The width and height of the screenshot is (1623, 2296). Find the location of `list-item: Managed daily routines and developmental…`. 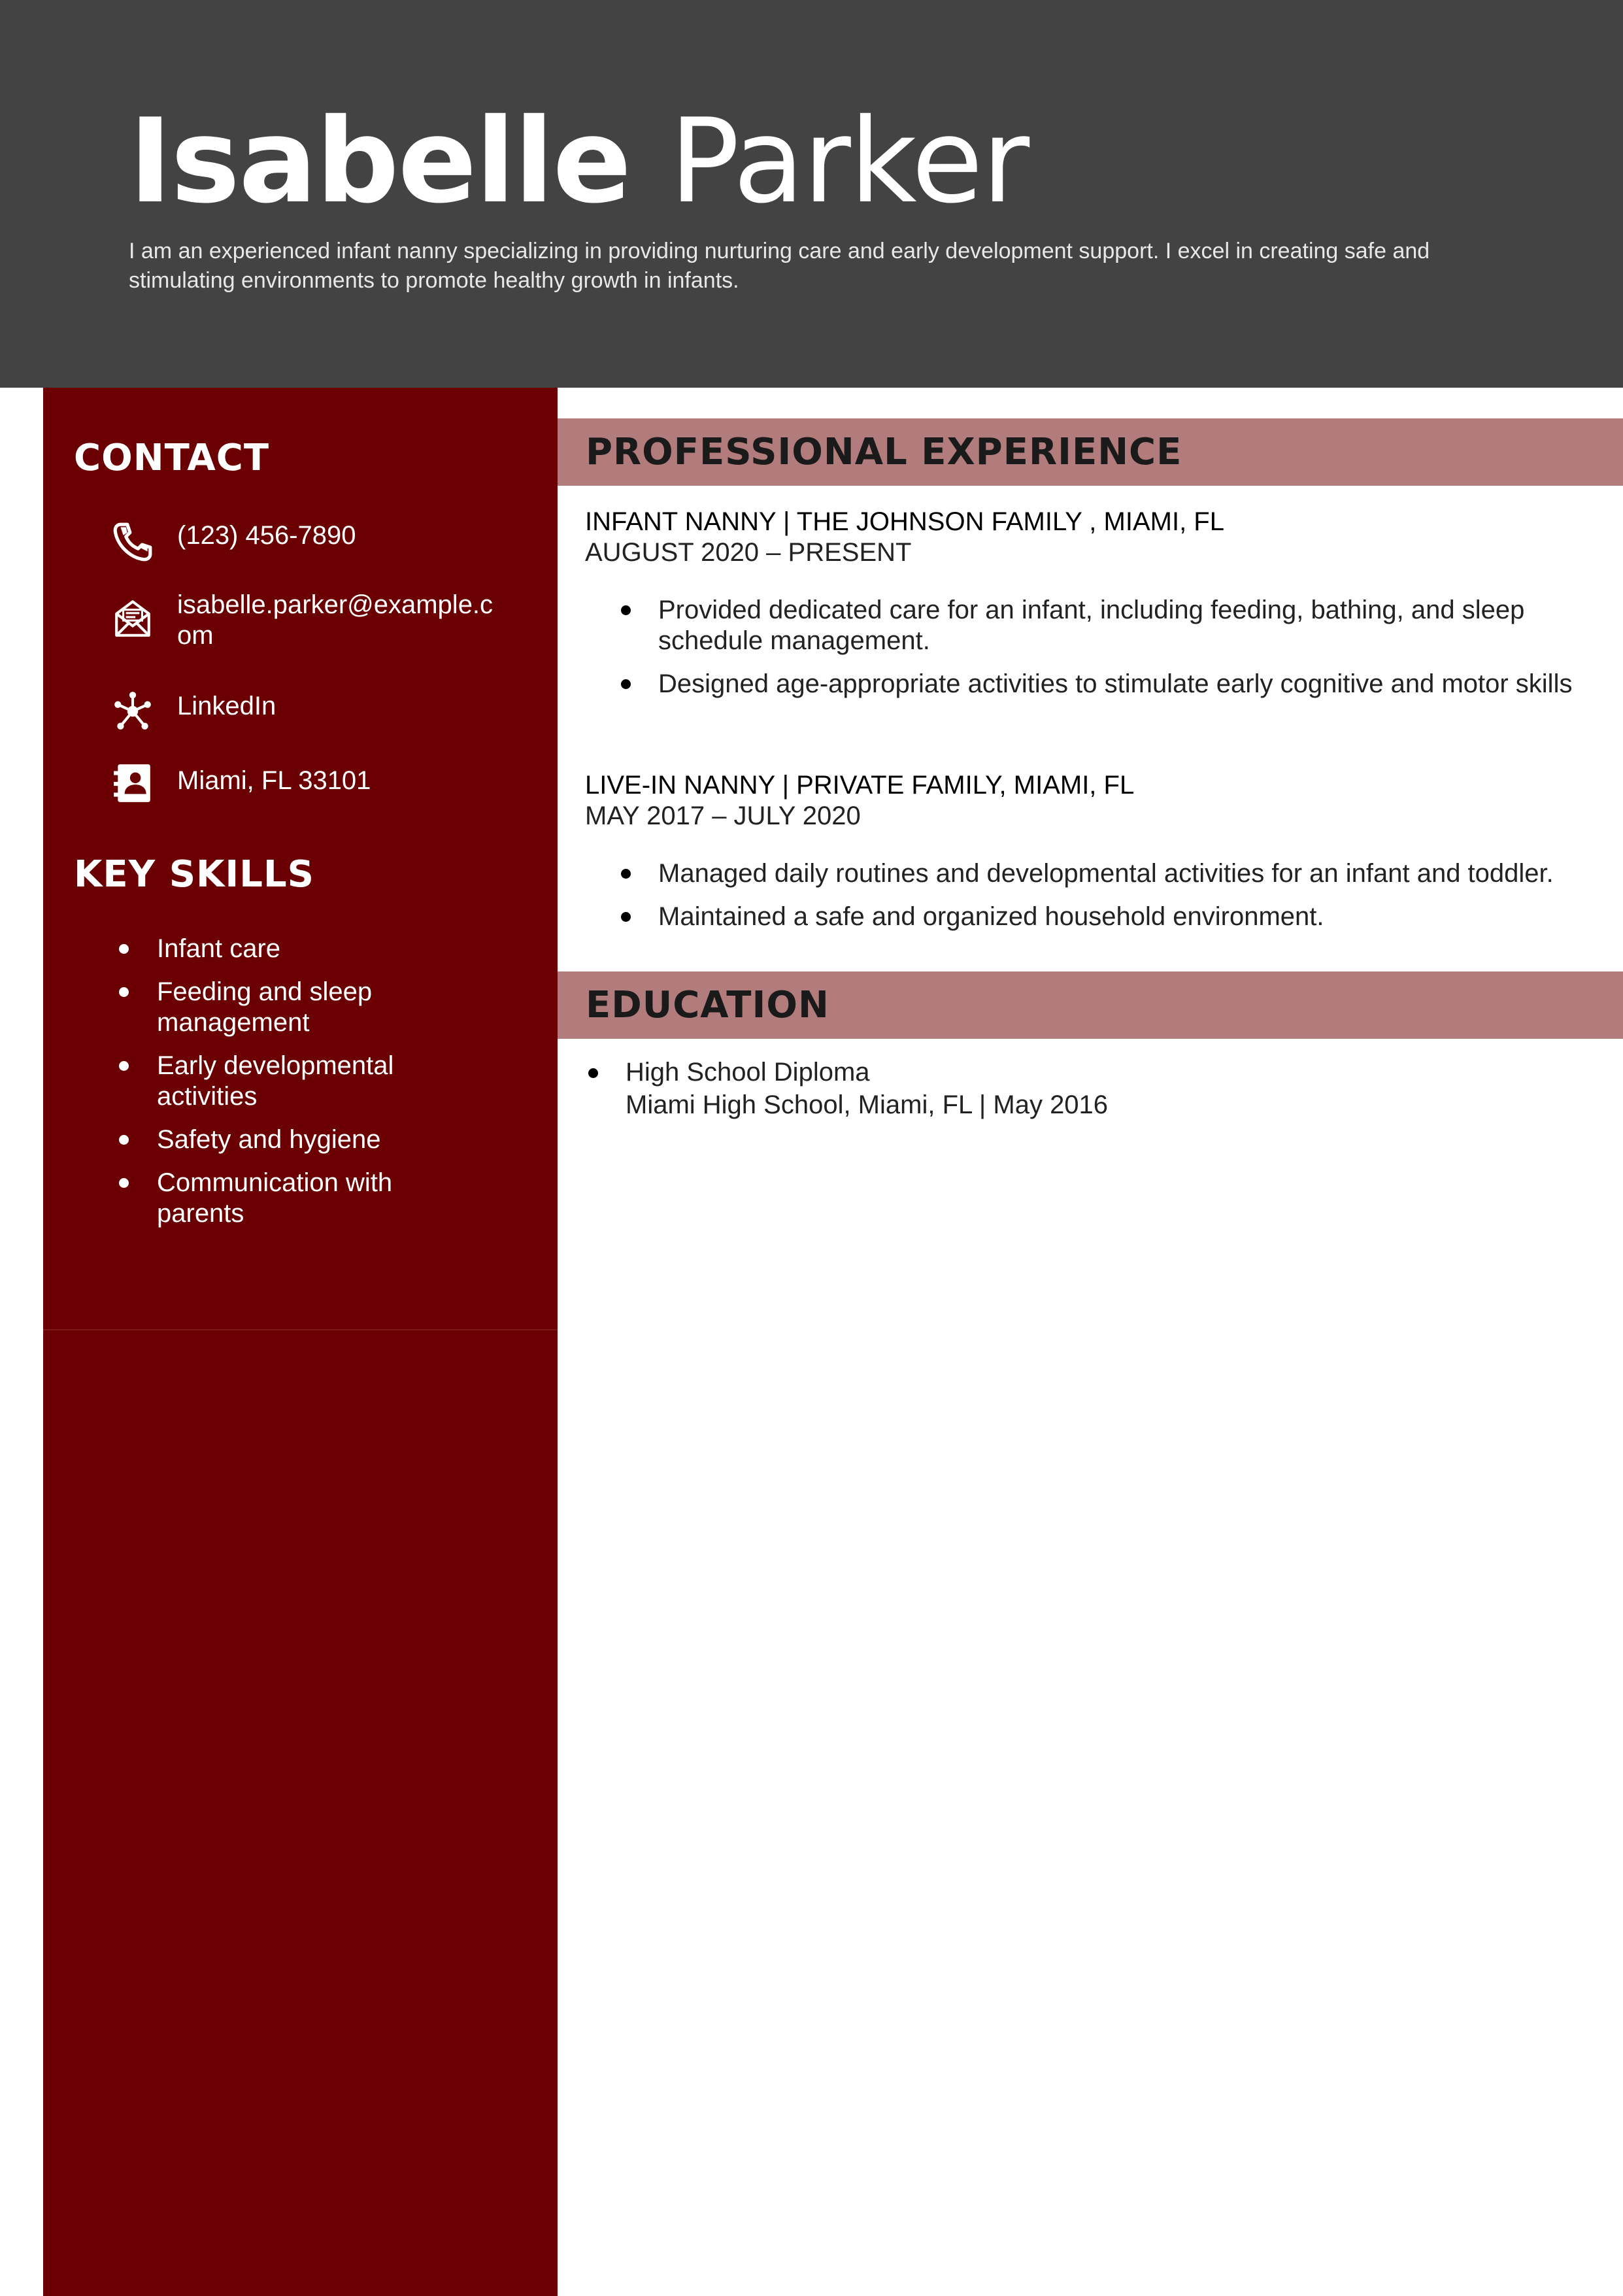

list-item: Managed daily routines and developmental… is located at coordinates (1088, 873).